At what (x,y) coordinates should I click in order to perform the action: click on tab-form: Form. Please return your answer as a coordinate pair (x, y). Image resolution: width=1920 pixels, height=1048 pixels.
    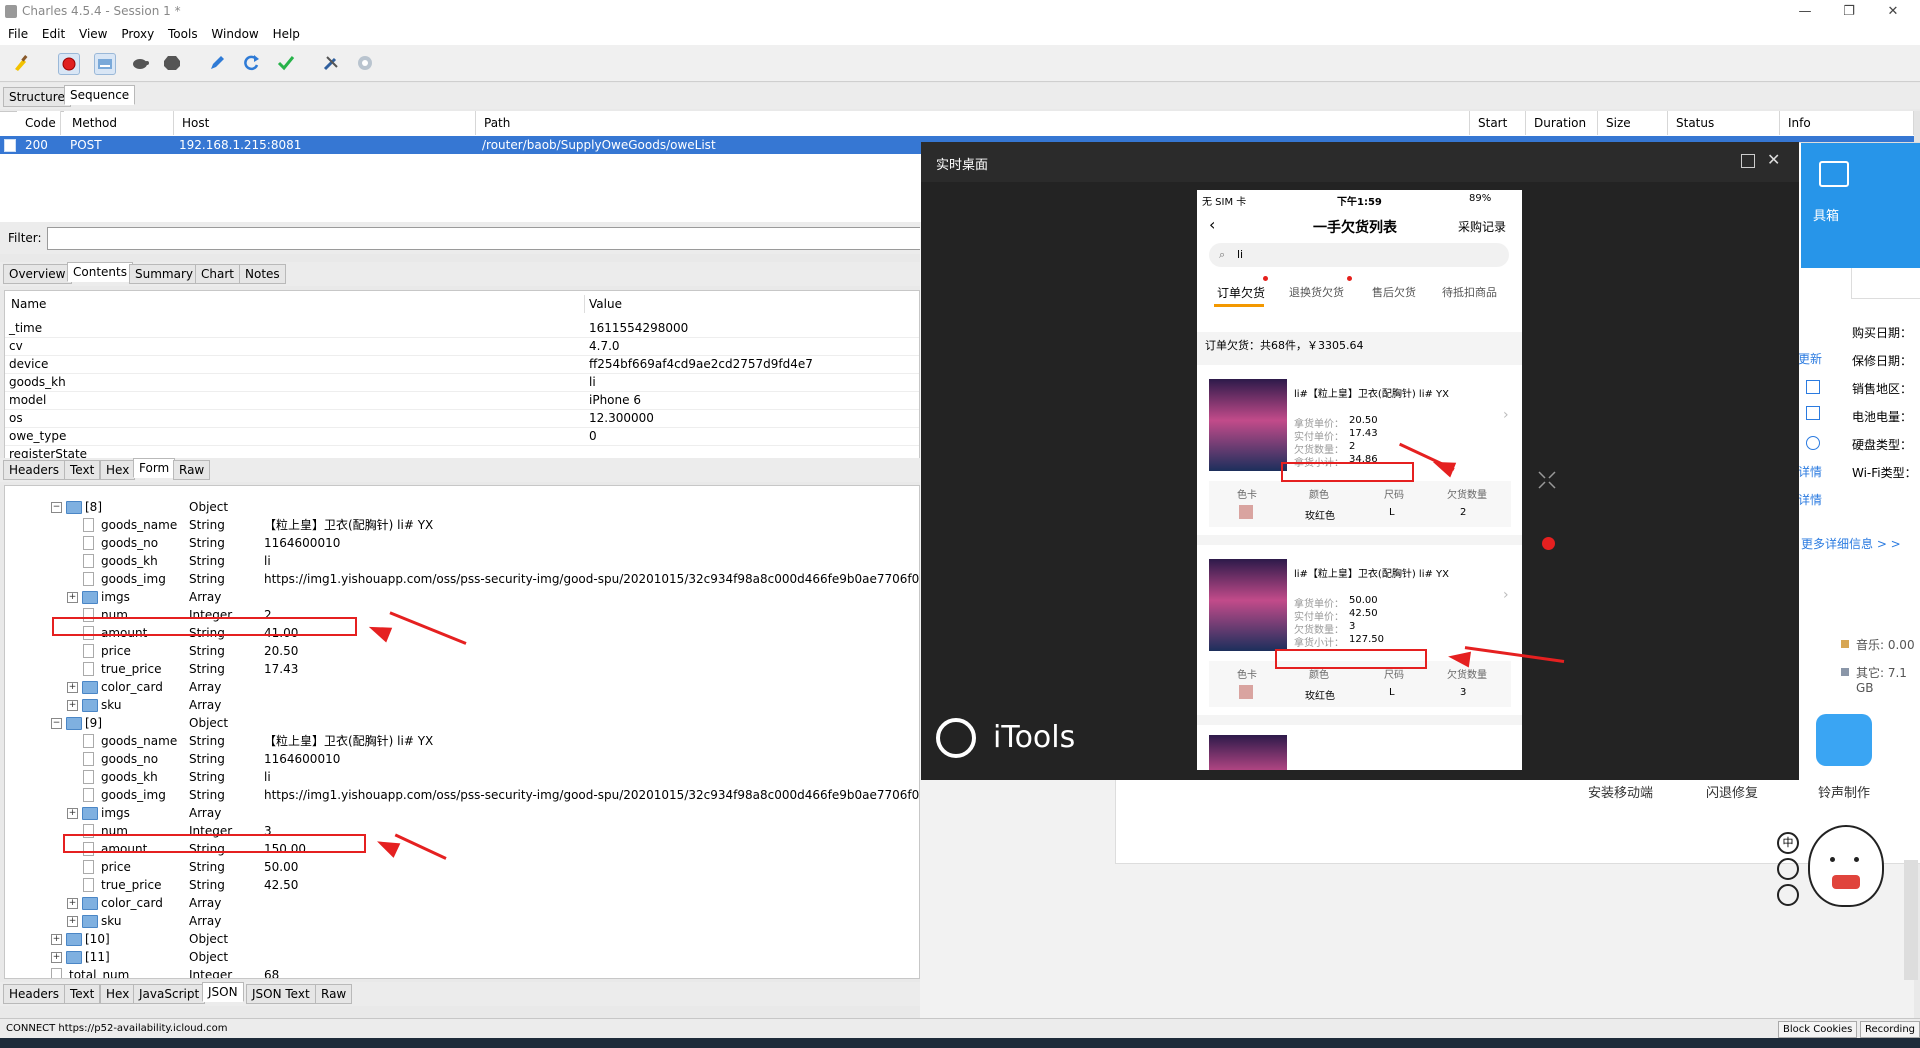
    Looking at the image, I should click on (154, 468).